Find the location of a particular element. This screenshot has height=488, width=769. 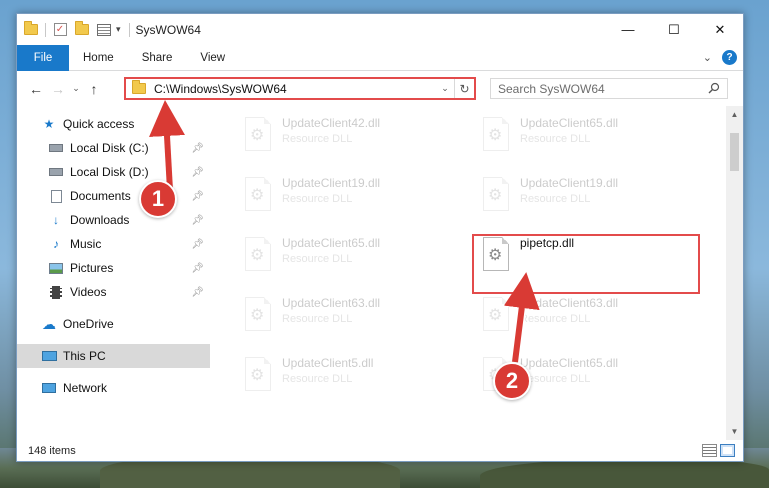

step-1-badge: 1 is located at coordinates (158, 199).